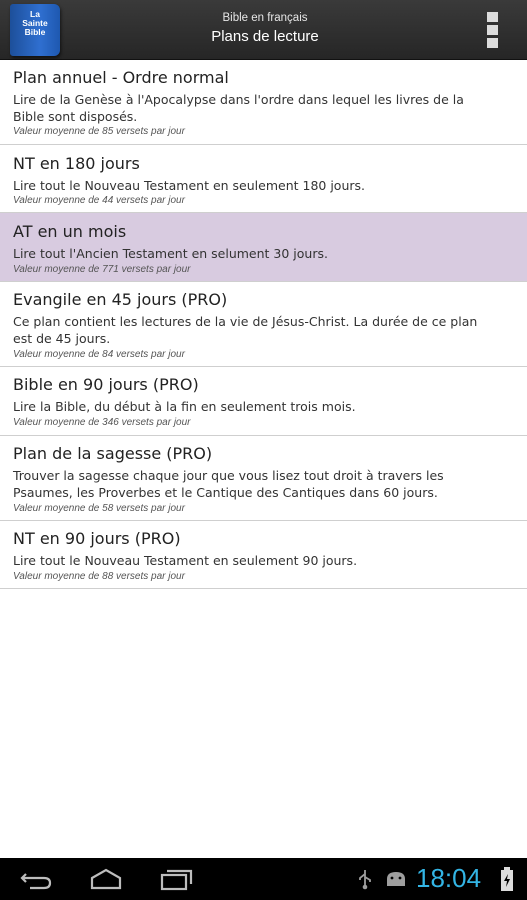 Image resolution: width=527 pixels, height=900 pixels. I want to click on recent-apps-icon, so click(176, 879).